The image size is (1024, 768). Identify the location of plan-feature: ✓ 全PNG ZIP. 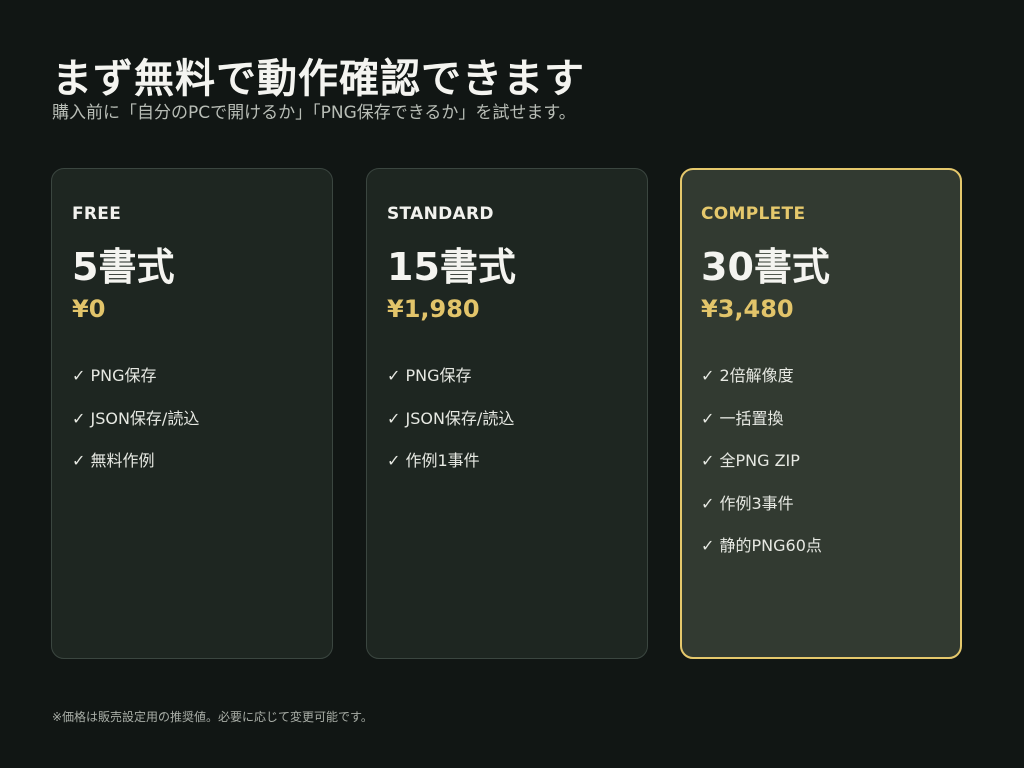
(750, 460).